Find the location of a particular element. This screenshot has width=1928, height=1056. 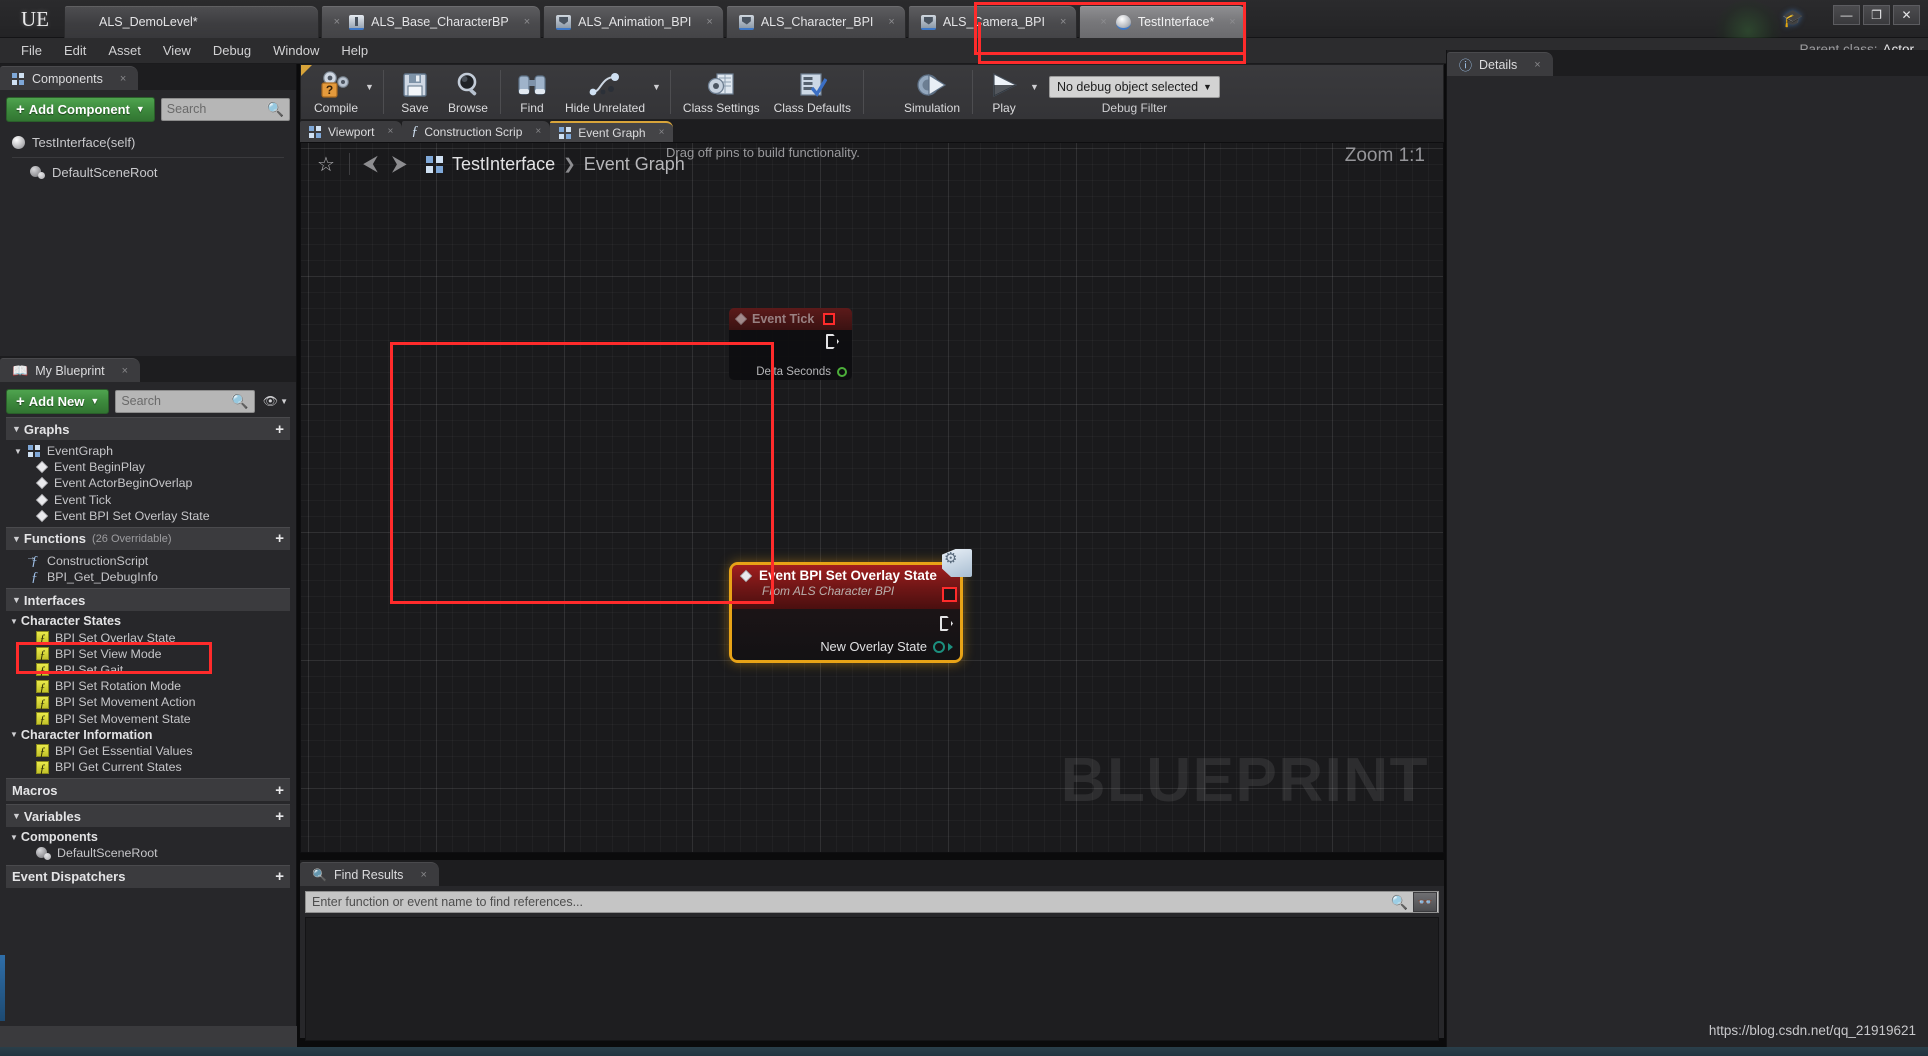

component-row-defaultsceneroot: DefaultSceneRoot is located at coordinates (148, 172).